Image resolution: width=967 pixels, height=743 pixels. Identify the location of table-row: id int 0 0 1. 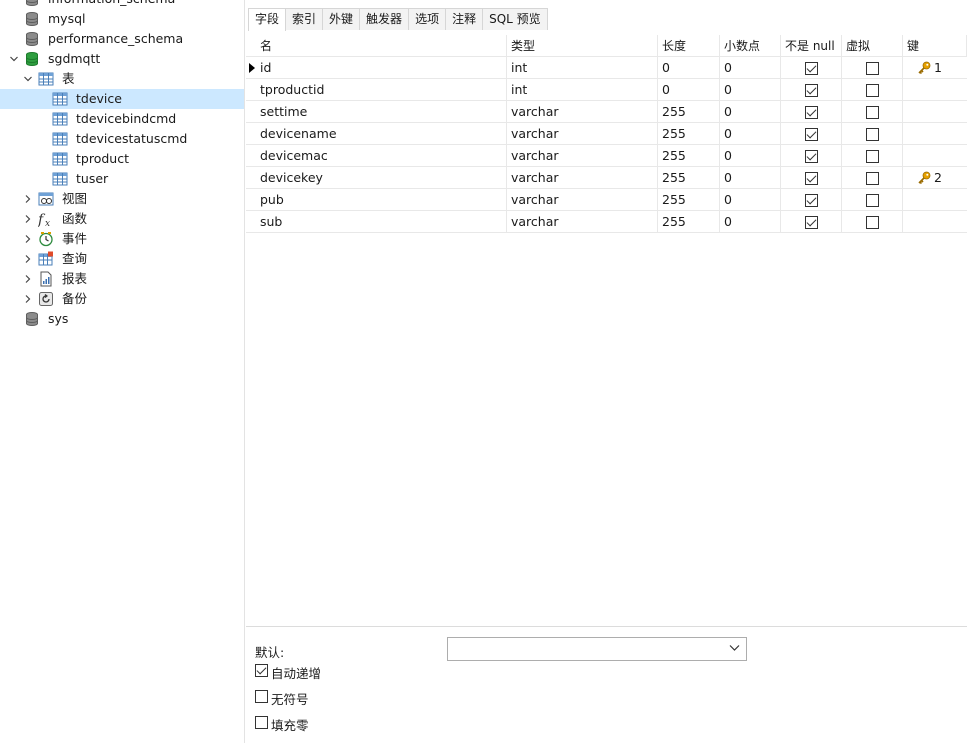
(606, 68).